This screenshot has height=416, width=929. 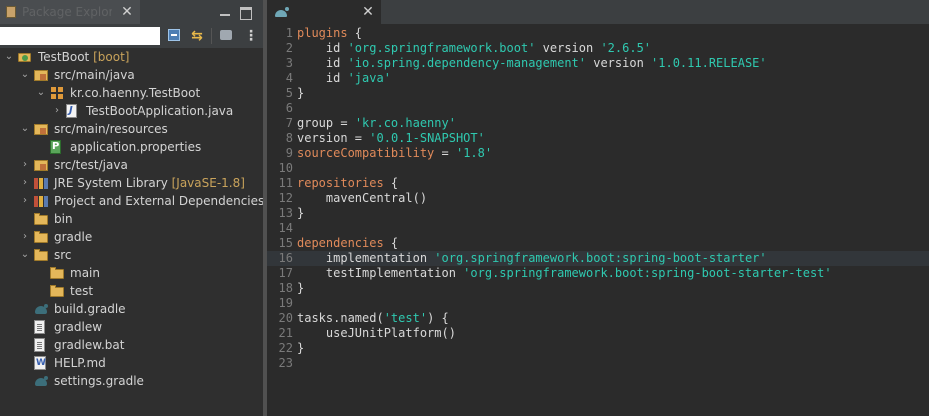 What do you see at coordinates (132, 201) in the screenshot?
I see `tree-item: › Project and External Dependencies` at bounding box center [132, 201].